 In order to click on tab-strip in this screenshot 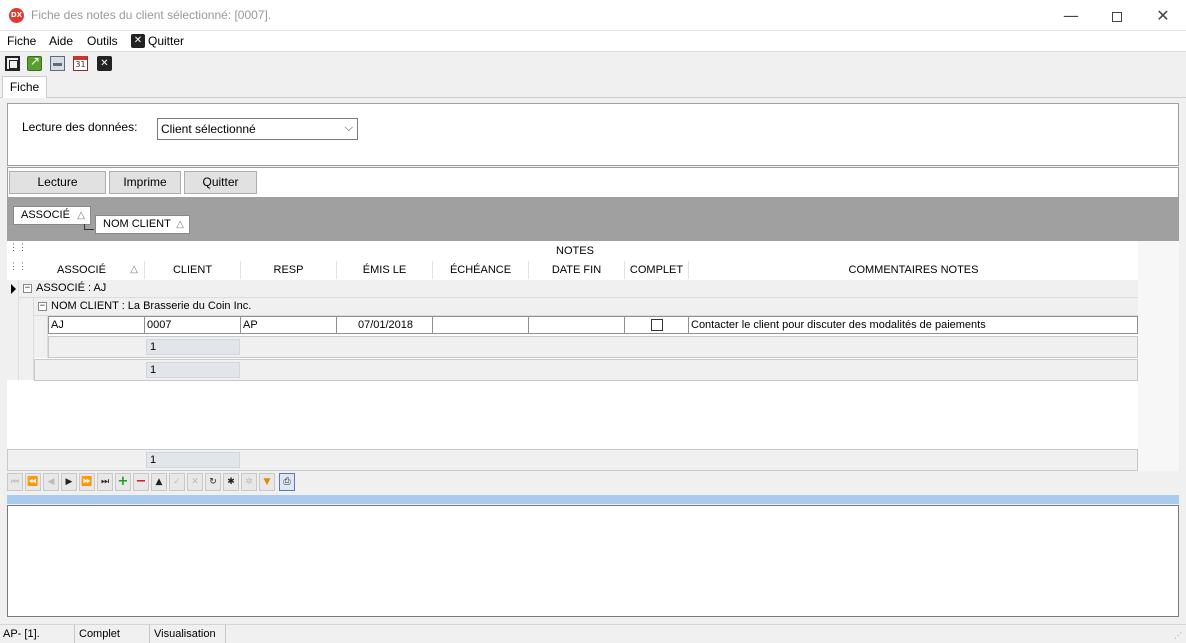, I will do `click(593, 87)`.